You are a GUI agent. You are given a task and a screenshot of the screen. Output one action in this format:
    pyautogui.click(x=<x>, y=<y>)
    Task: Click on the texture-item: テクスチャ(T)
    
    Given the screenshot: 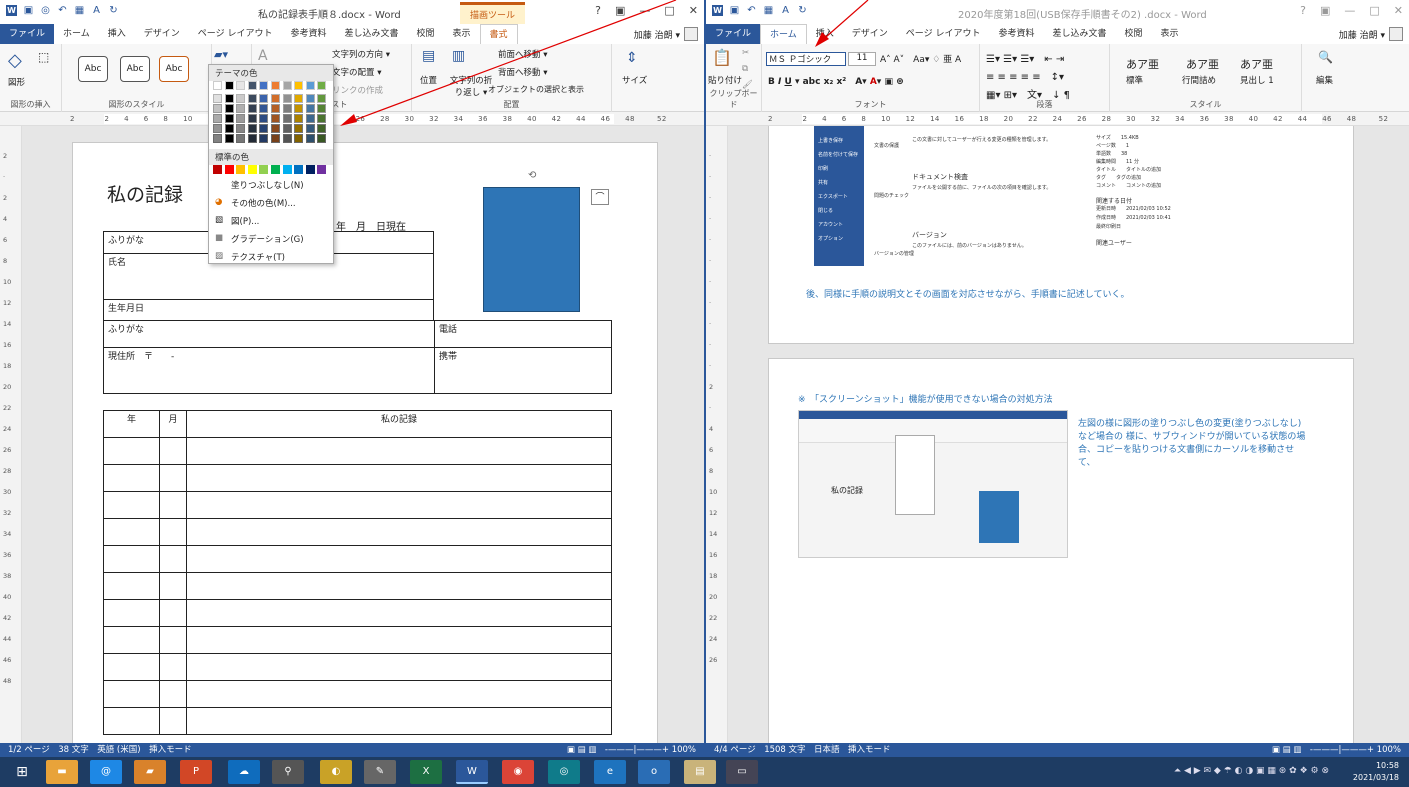 What is the action you would take?
    pyautogui.click(x=258, y=257)
    